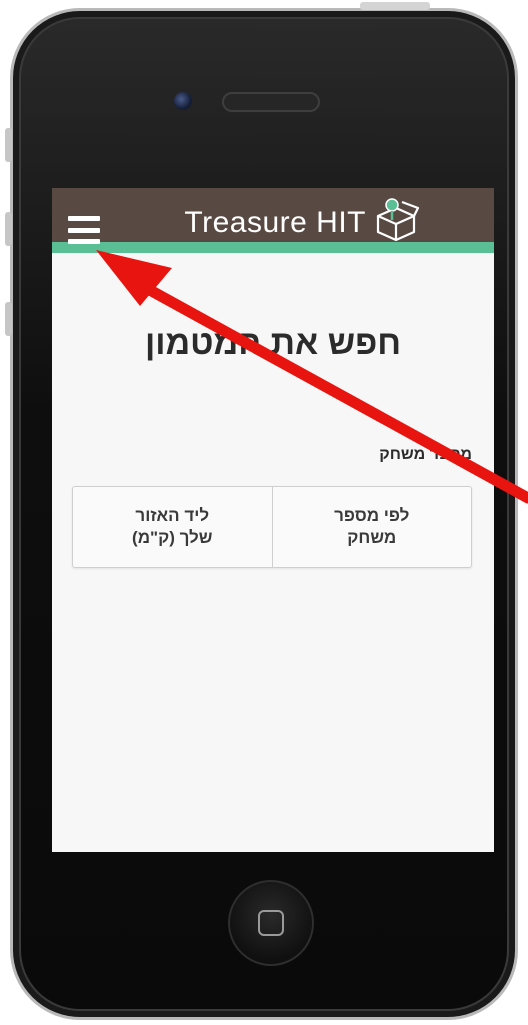 This screenshot has width=528, height=1025. Describe the element at coordinates (398, 220) in the screenshot. I see `treasure-box-icon` at that location.